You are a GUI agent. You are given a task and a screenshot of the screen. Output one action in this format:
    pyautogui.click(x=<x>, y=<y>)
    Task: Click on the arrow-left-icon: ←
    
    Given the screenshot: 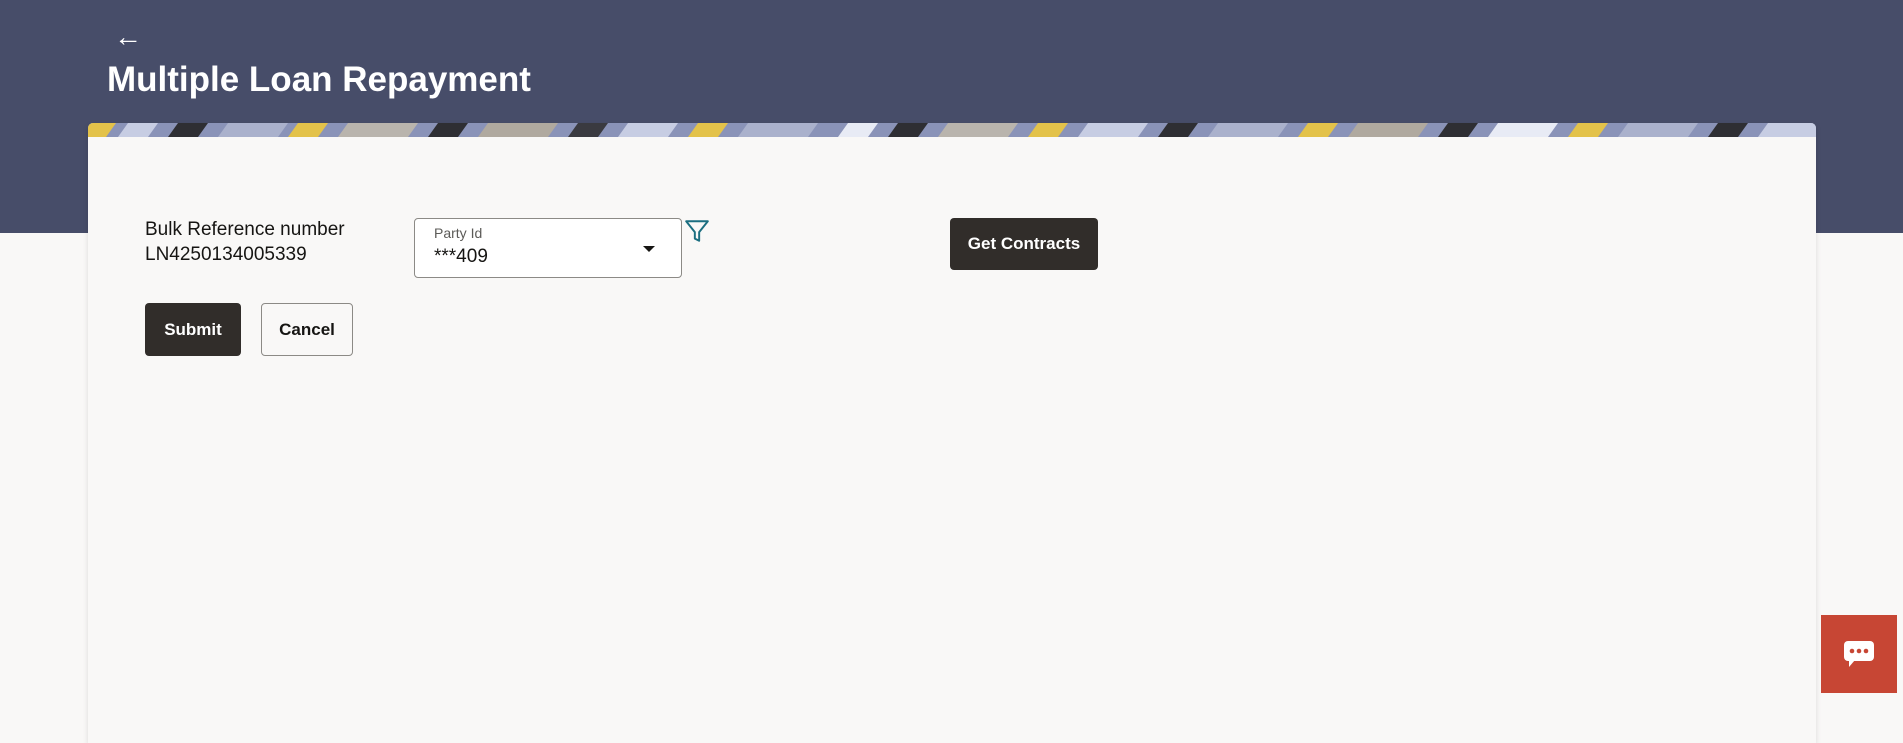 What is the action you would take?
    pyautogui.click(x=128, y=36)
    